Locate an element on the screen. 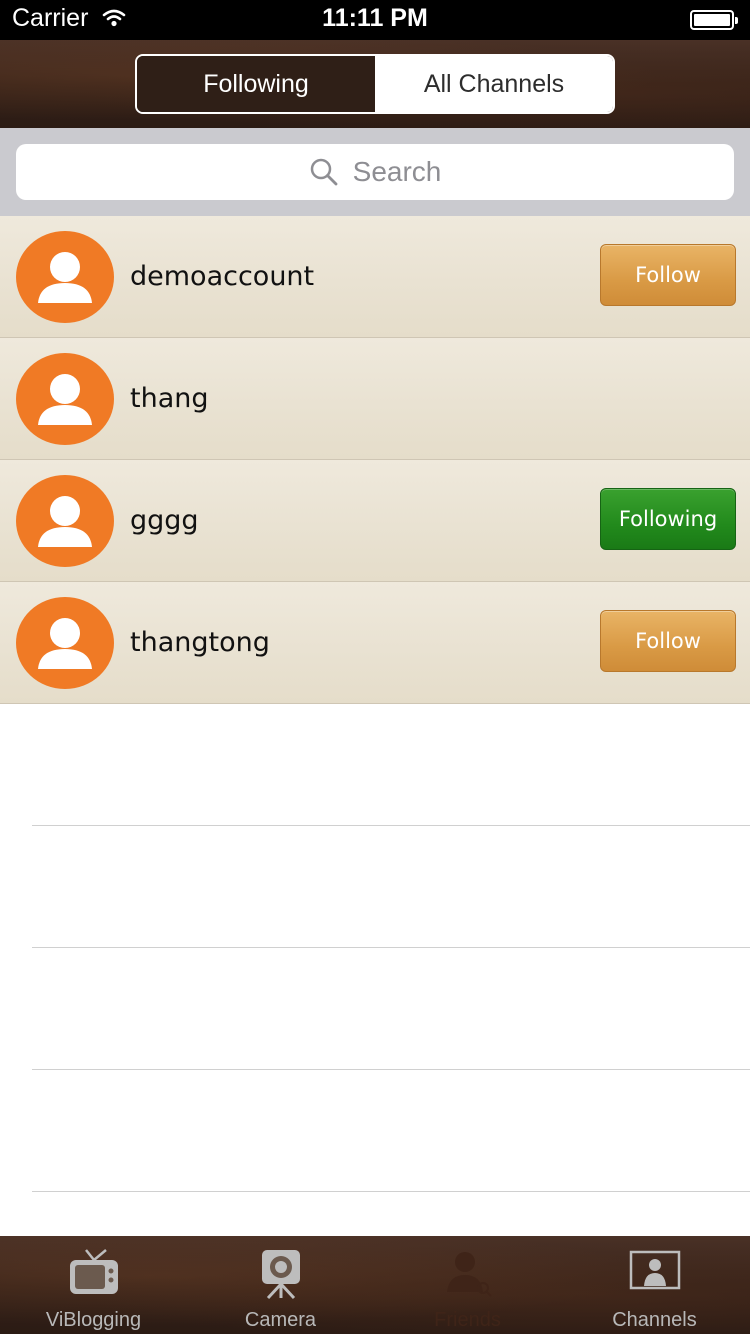 The width and height of the screenshot is (750, 1334). tv-icon is located at coordinates (94, 1275).